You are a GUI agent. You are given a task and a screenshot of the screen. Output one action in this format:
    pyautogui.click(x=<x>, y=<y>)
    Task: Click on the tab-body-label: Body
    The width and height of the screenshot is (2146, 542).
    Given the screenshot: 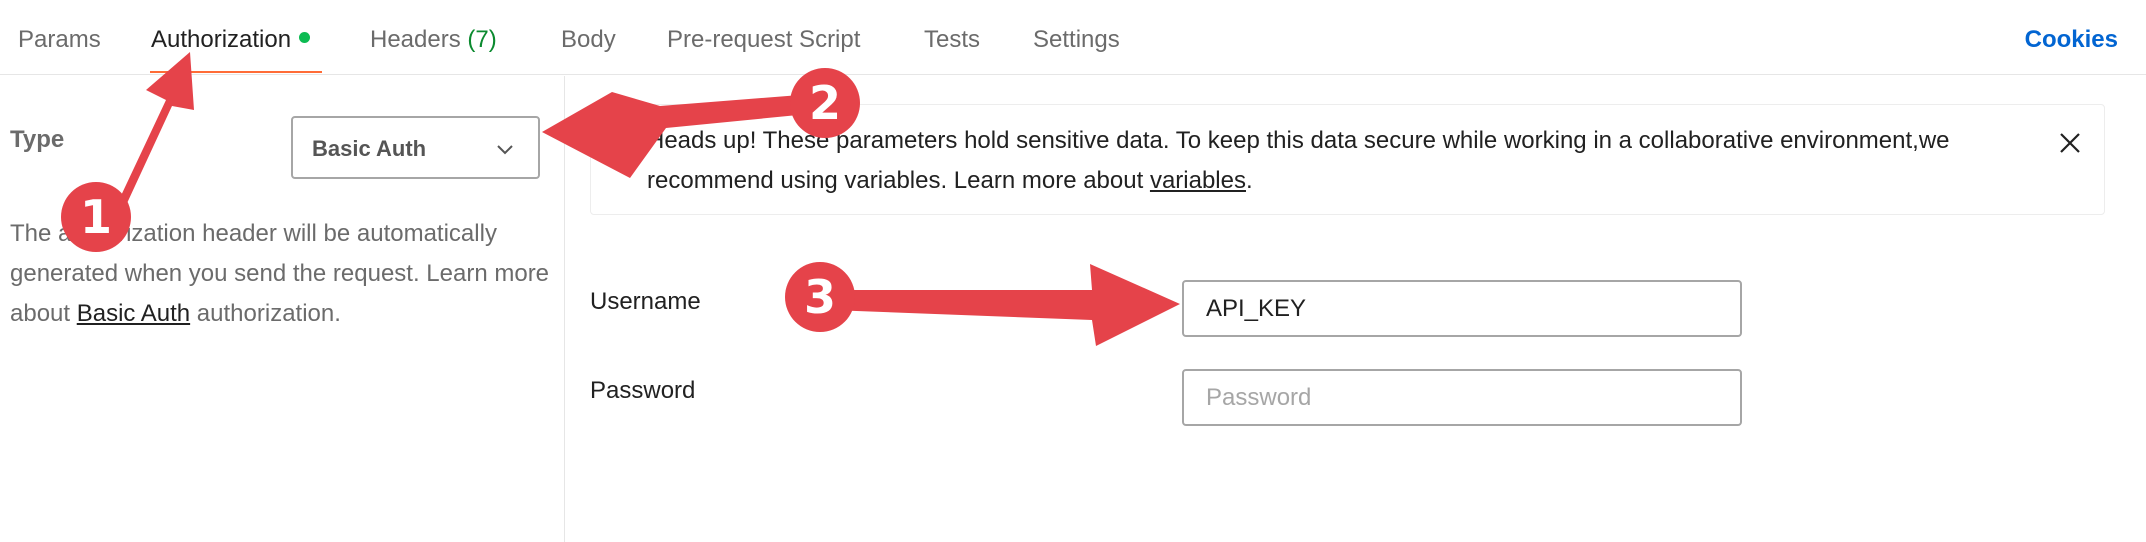 What is the action you would take?
    pyautogui.click(x=588, y=39)
    